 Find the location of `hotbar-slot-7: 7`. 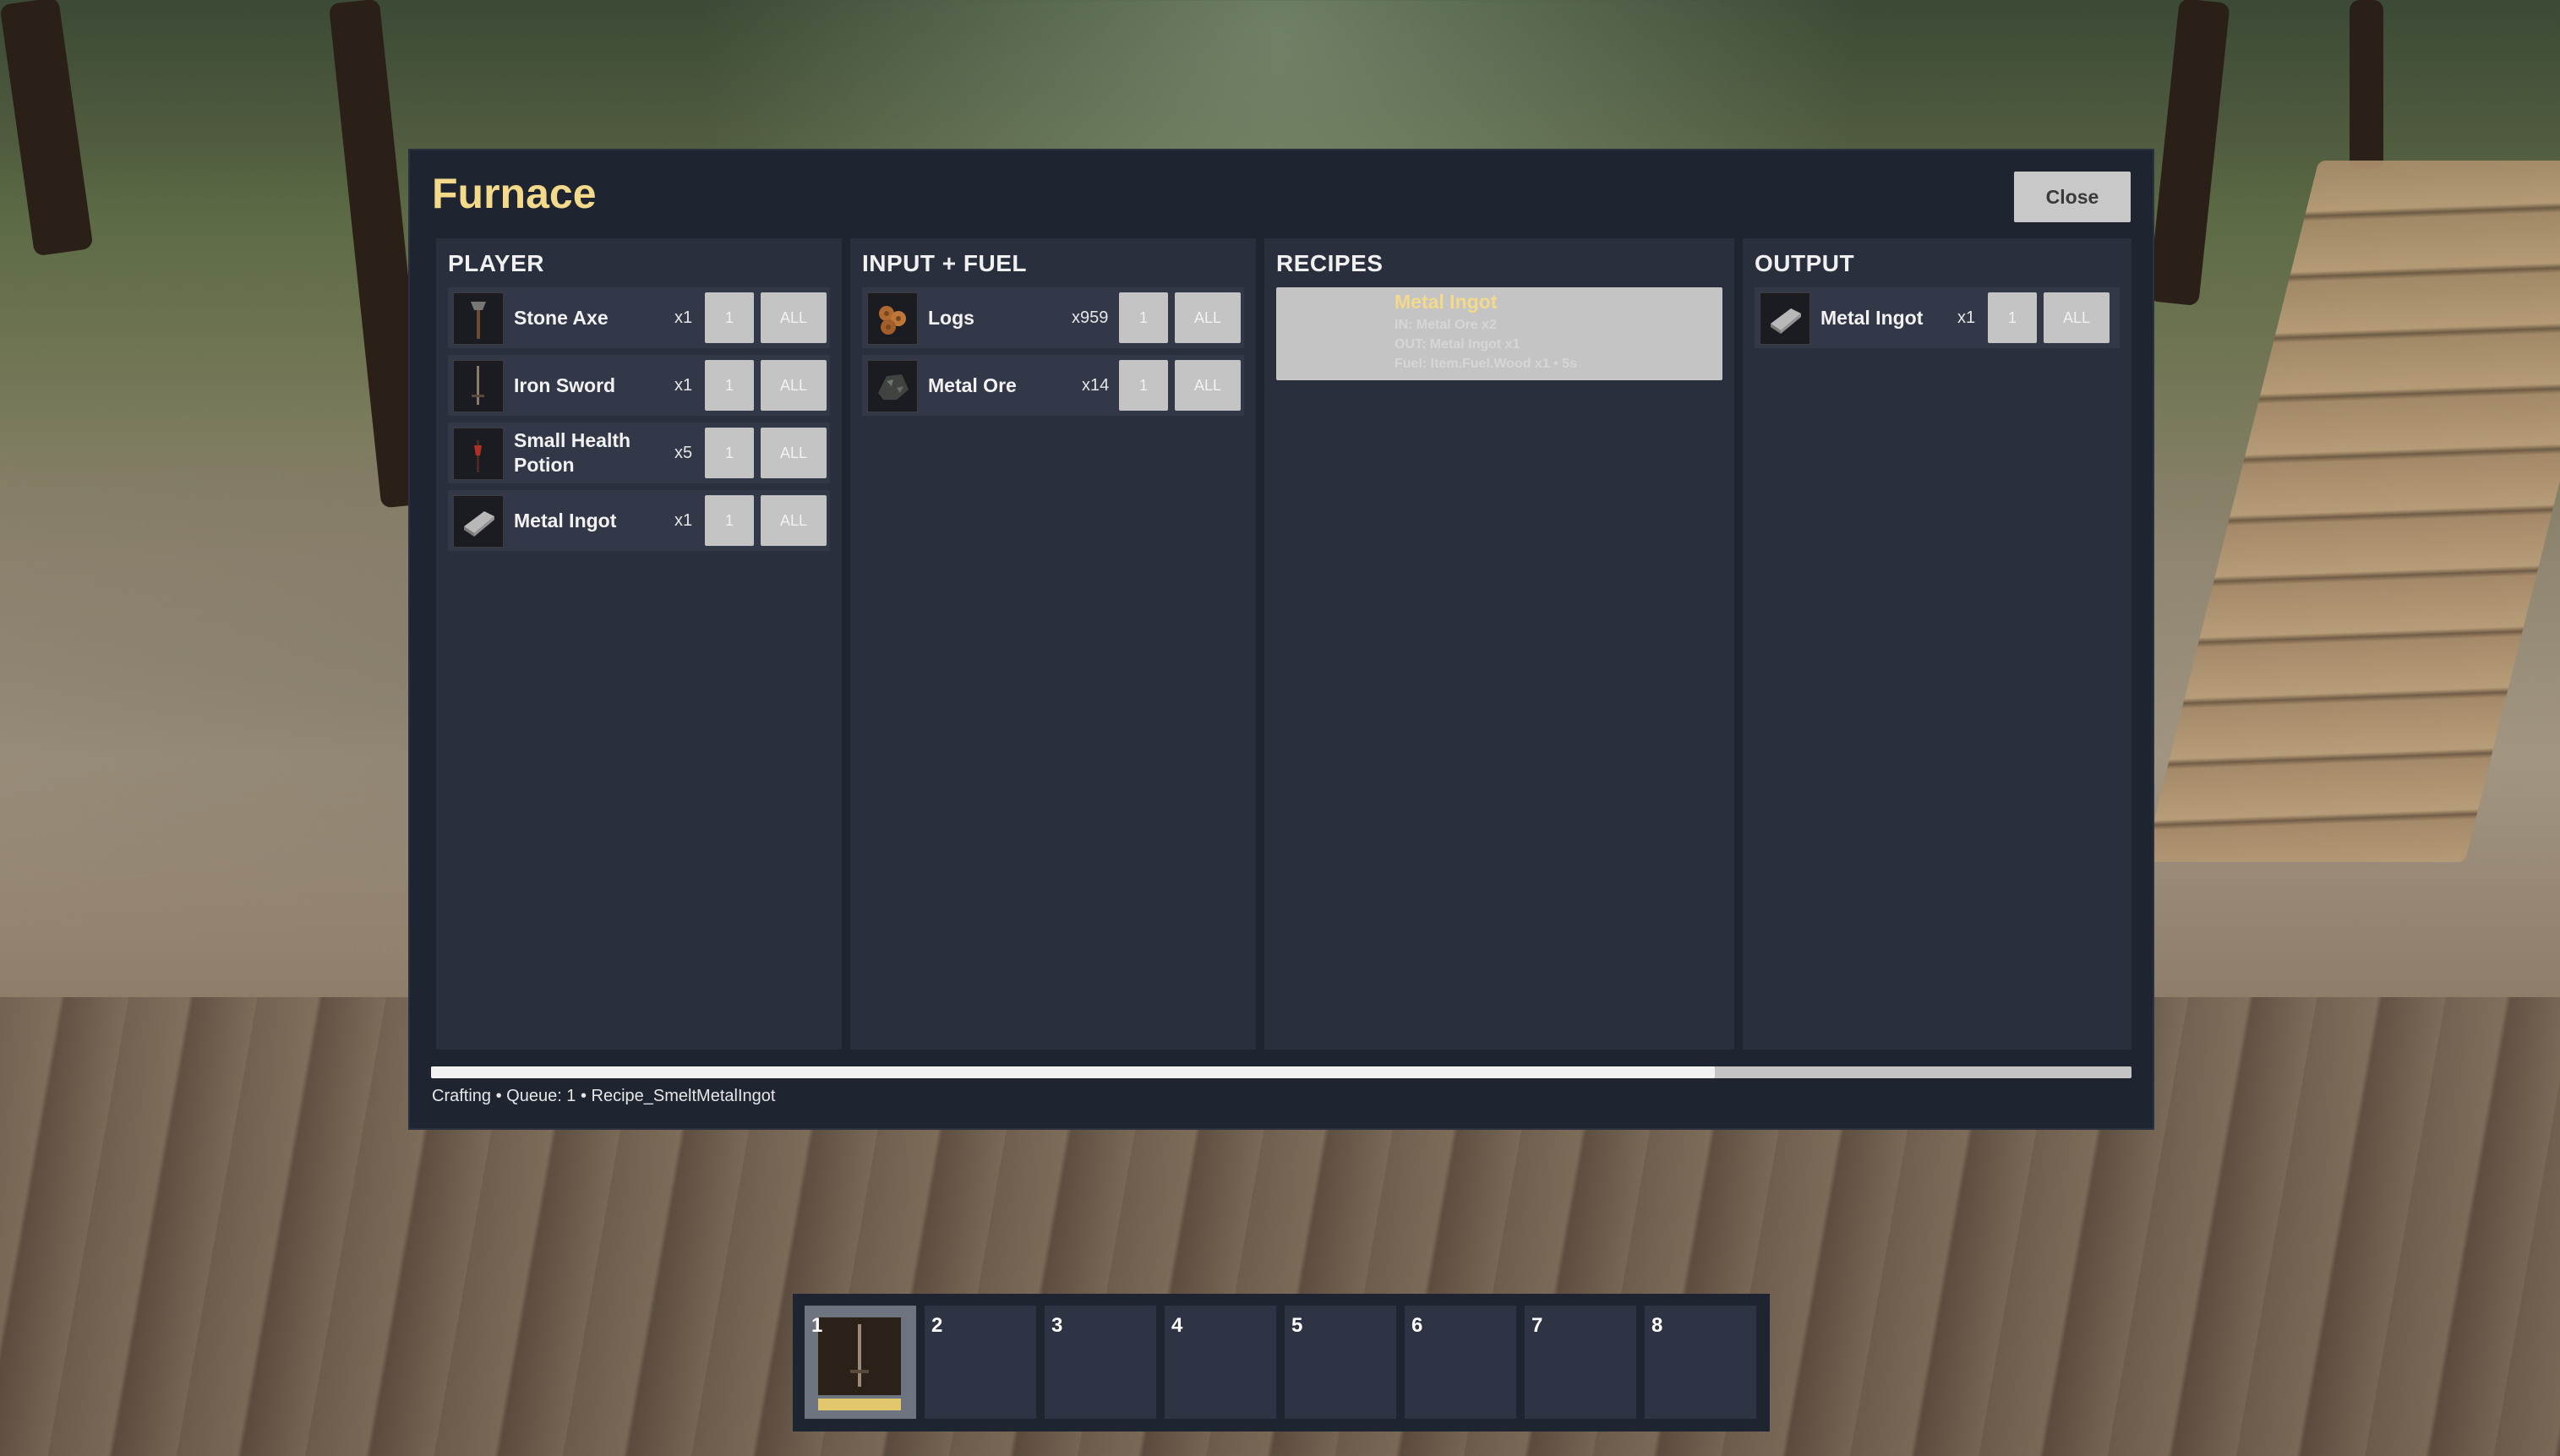

hotbar-slot-7: 7 is located at coordinates (1580, 1362).